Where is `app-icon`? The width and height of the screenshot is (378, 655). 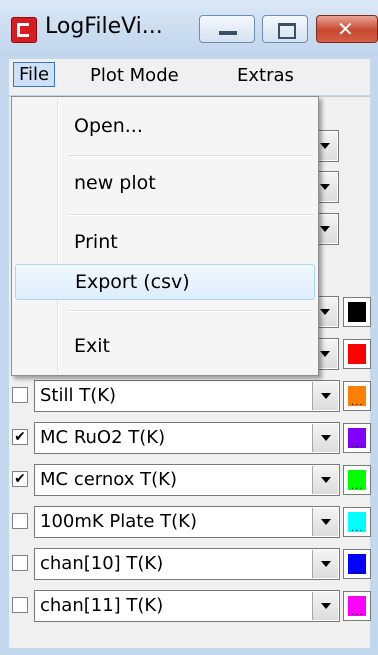
app-icon is located at coordinates (24, 30).